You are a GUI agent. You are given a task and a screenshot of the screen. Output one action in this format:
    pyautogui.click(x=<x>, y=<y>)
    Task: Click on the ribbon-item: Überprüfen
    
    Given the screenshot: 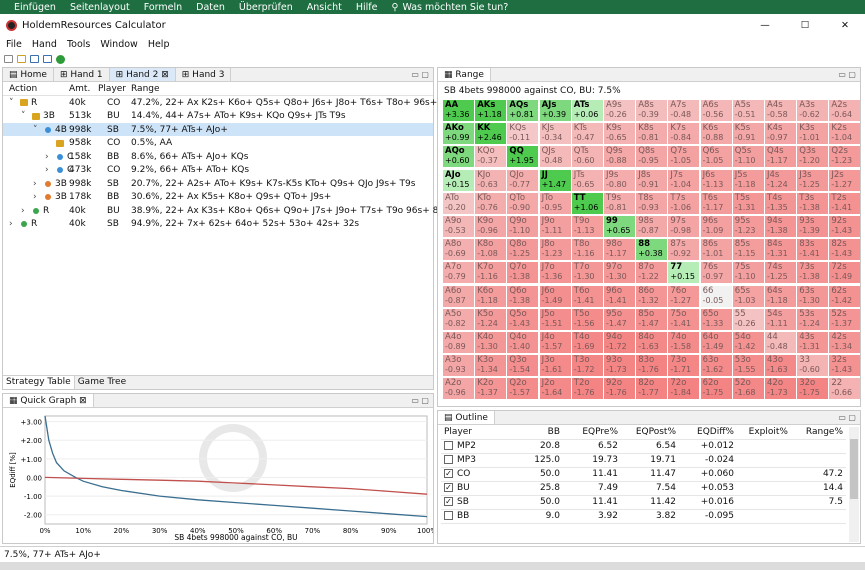 What is the action you would take?
    pyautogui.click(x=266, y=7)
    